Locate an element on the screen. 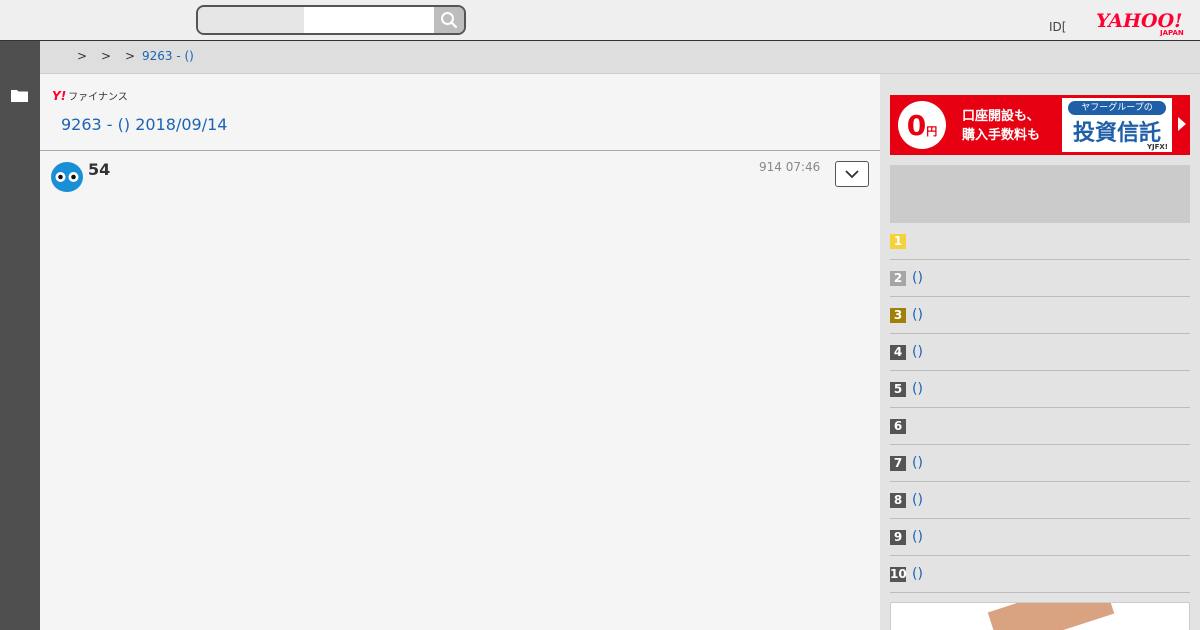  list-item: 3 () is located at coordinates (1040, 315).